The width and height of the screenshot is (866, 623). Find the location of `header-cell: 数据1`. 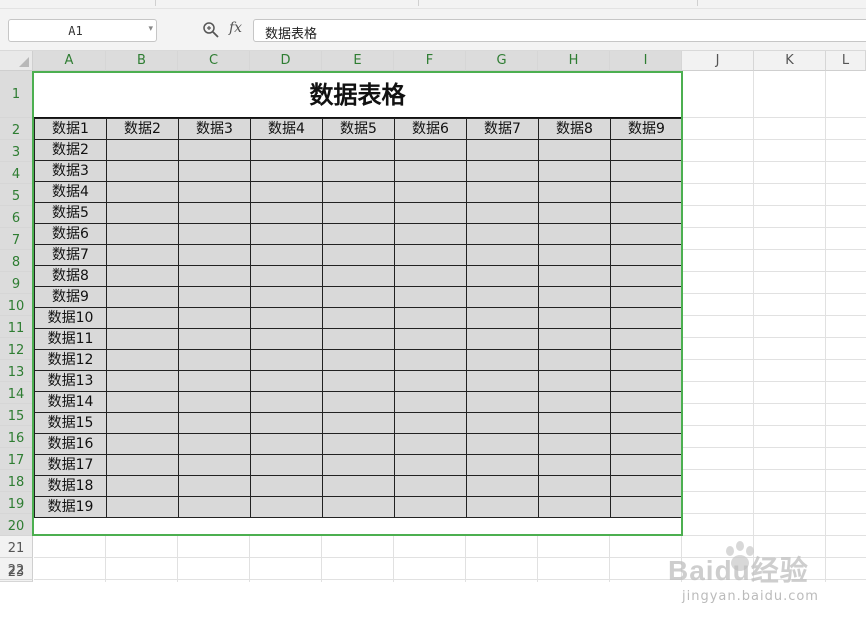

header-cell: 数据1 is located at coordinates (70, 129).